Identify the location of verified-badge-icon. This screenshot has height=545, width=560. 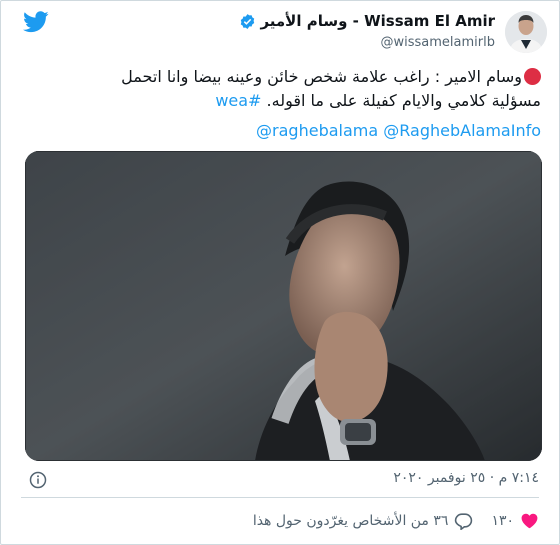
(248, 21).